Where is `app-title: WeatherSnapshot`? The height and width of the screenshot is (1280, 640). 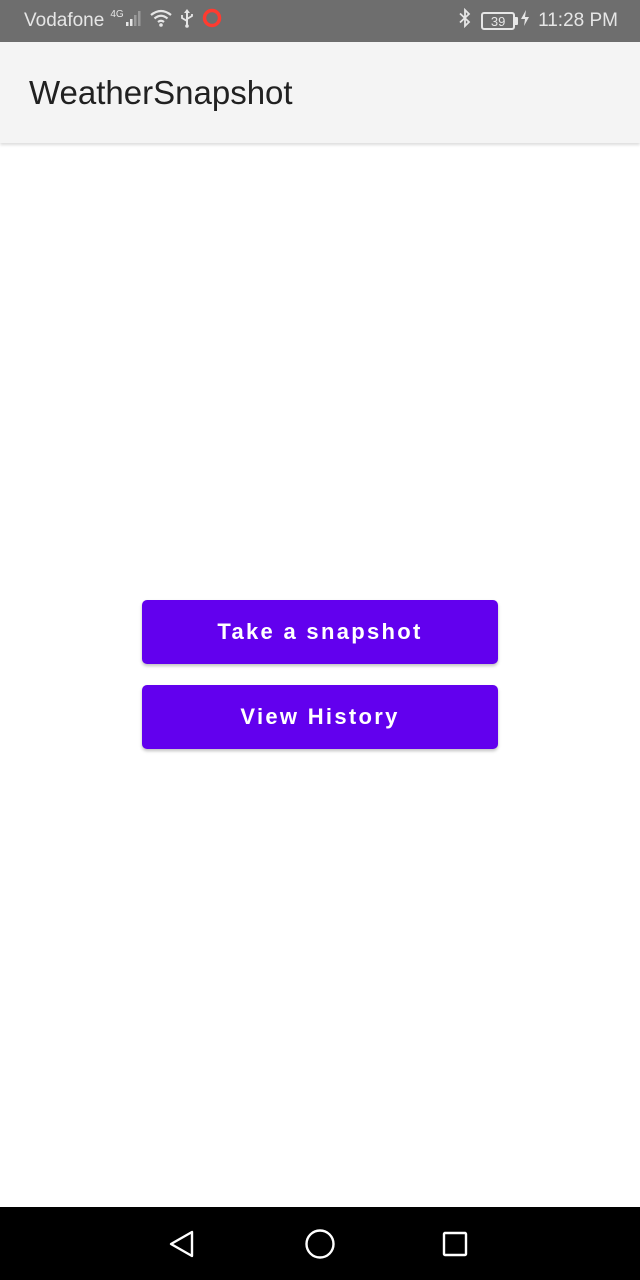 app-title: WeatherSnapshot is located at coordinates (161, 92).